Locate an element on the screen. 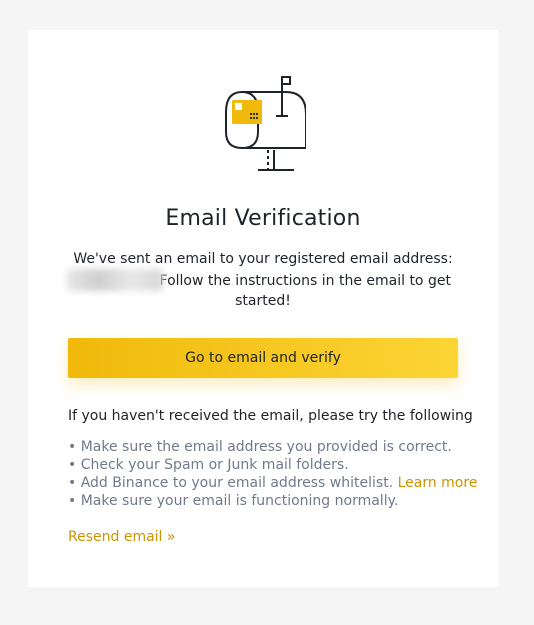 Image resolution: width=534 pixels, height=625 pixels. learn-more-link: Learn more is located at coordinates (438, 483).